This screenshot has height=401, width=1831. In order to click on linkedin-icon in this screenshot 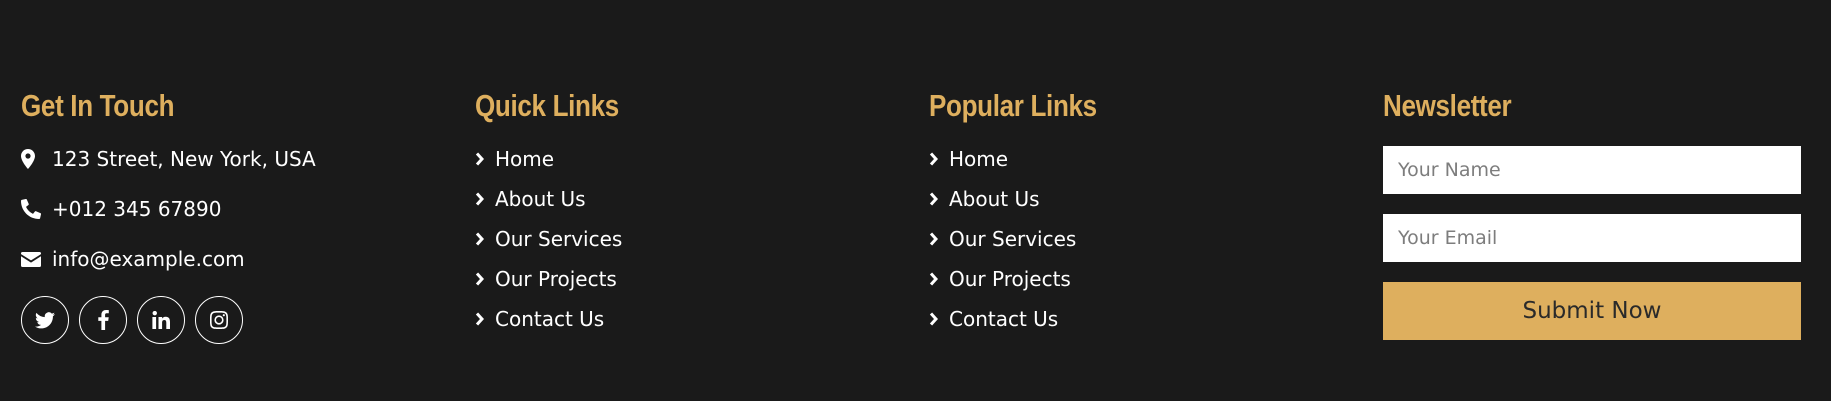, I will do `click(161, 320)`.